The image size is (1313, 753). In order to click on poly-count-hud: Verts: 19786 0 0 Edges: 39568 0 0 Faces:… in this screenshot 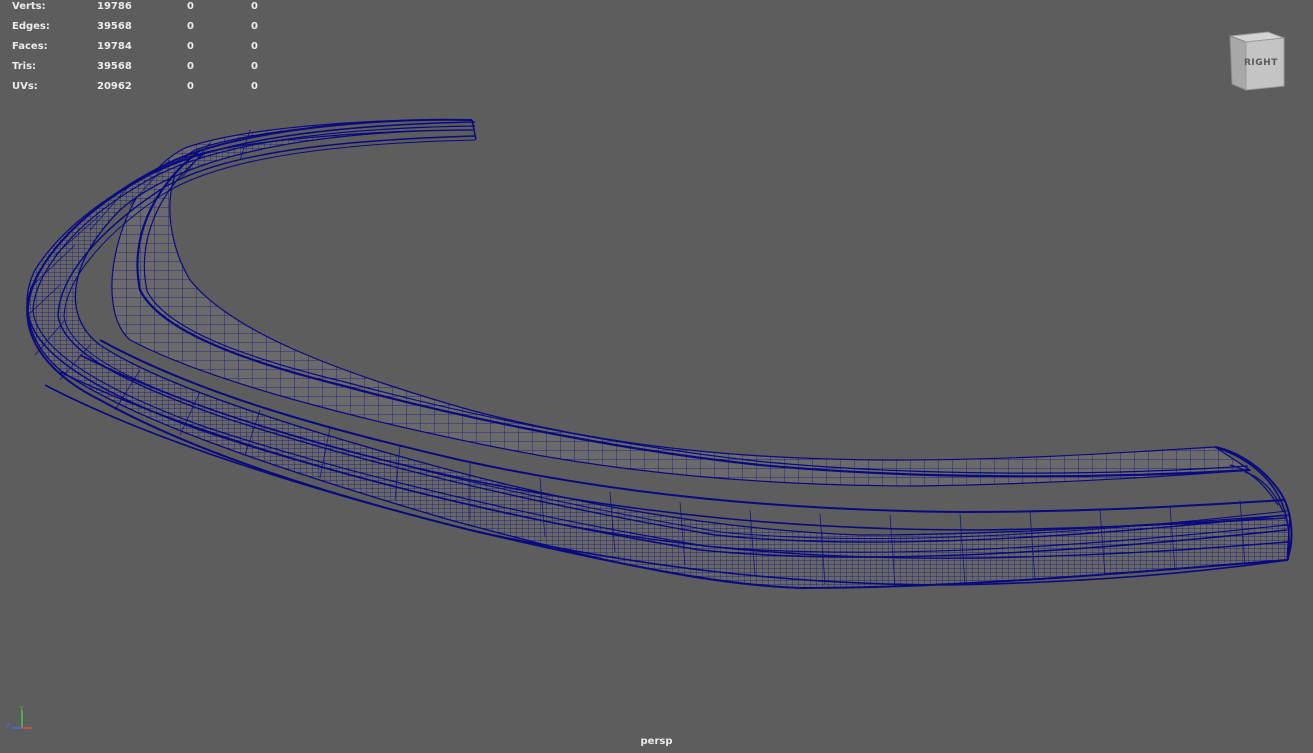, I will do `click(142, 50)`.